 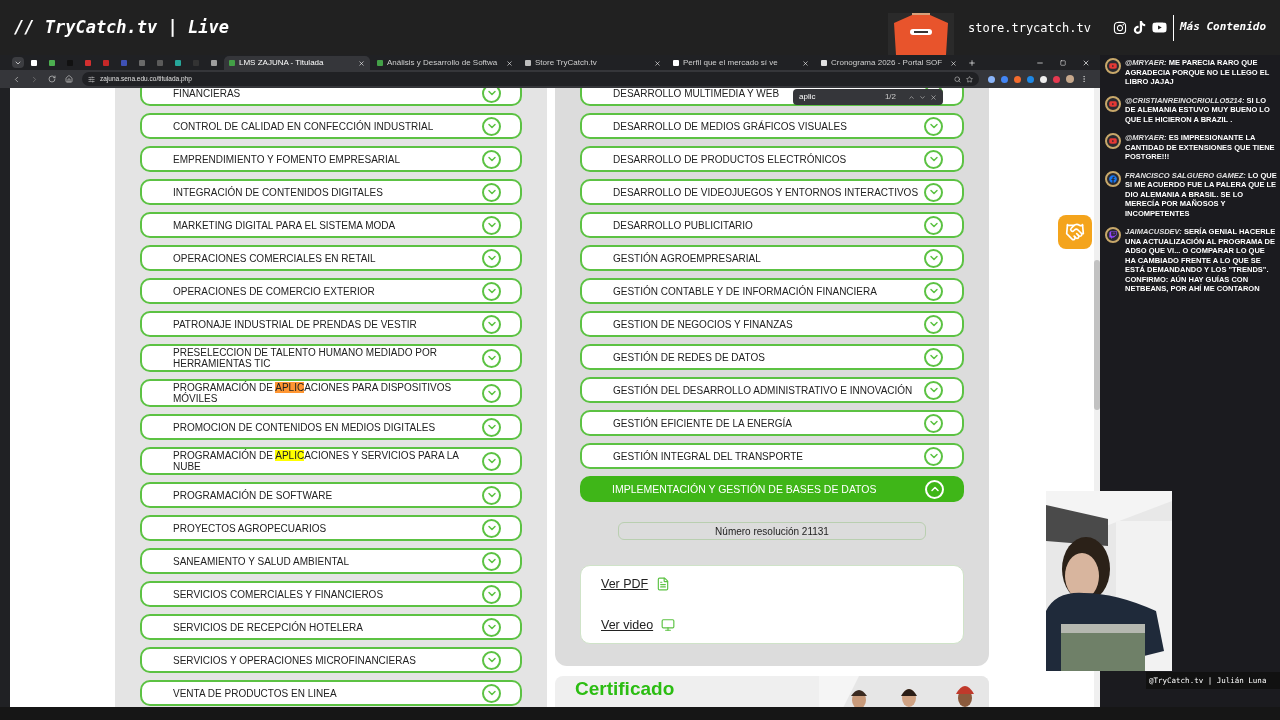 I want to click on program-item: GESTIÓN DE REDES DE DATOS, so click(x=772, y=357).